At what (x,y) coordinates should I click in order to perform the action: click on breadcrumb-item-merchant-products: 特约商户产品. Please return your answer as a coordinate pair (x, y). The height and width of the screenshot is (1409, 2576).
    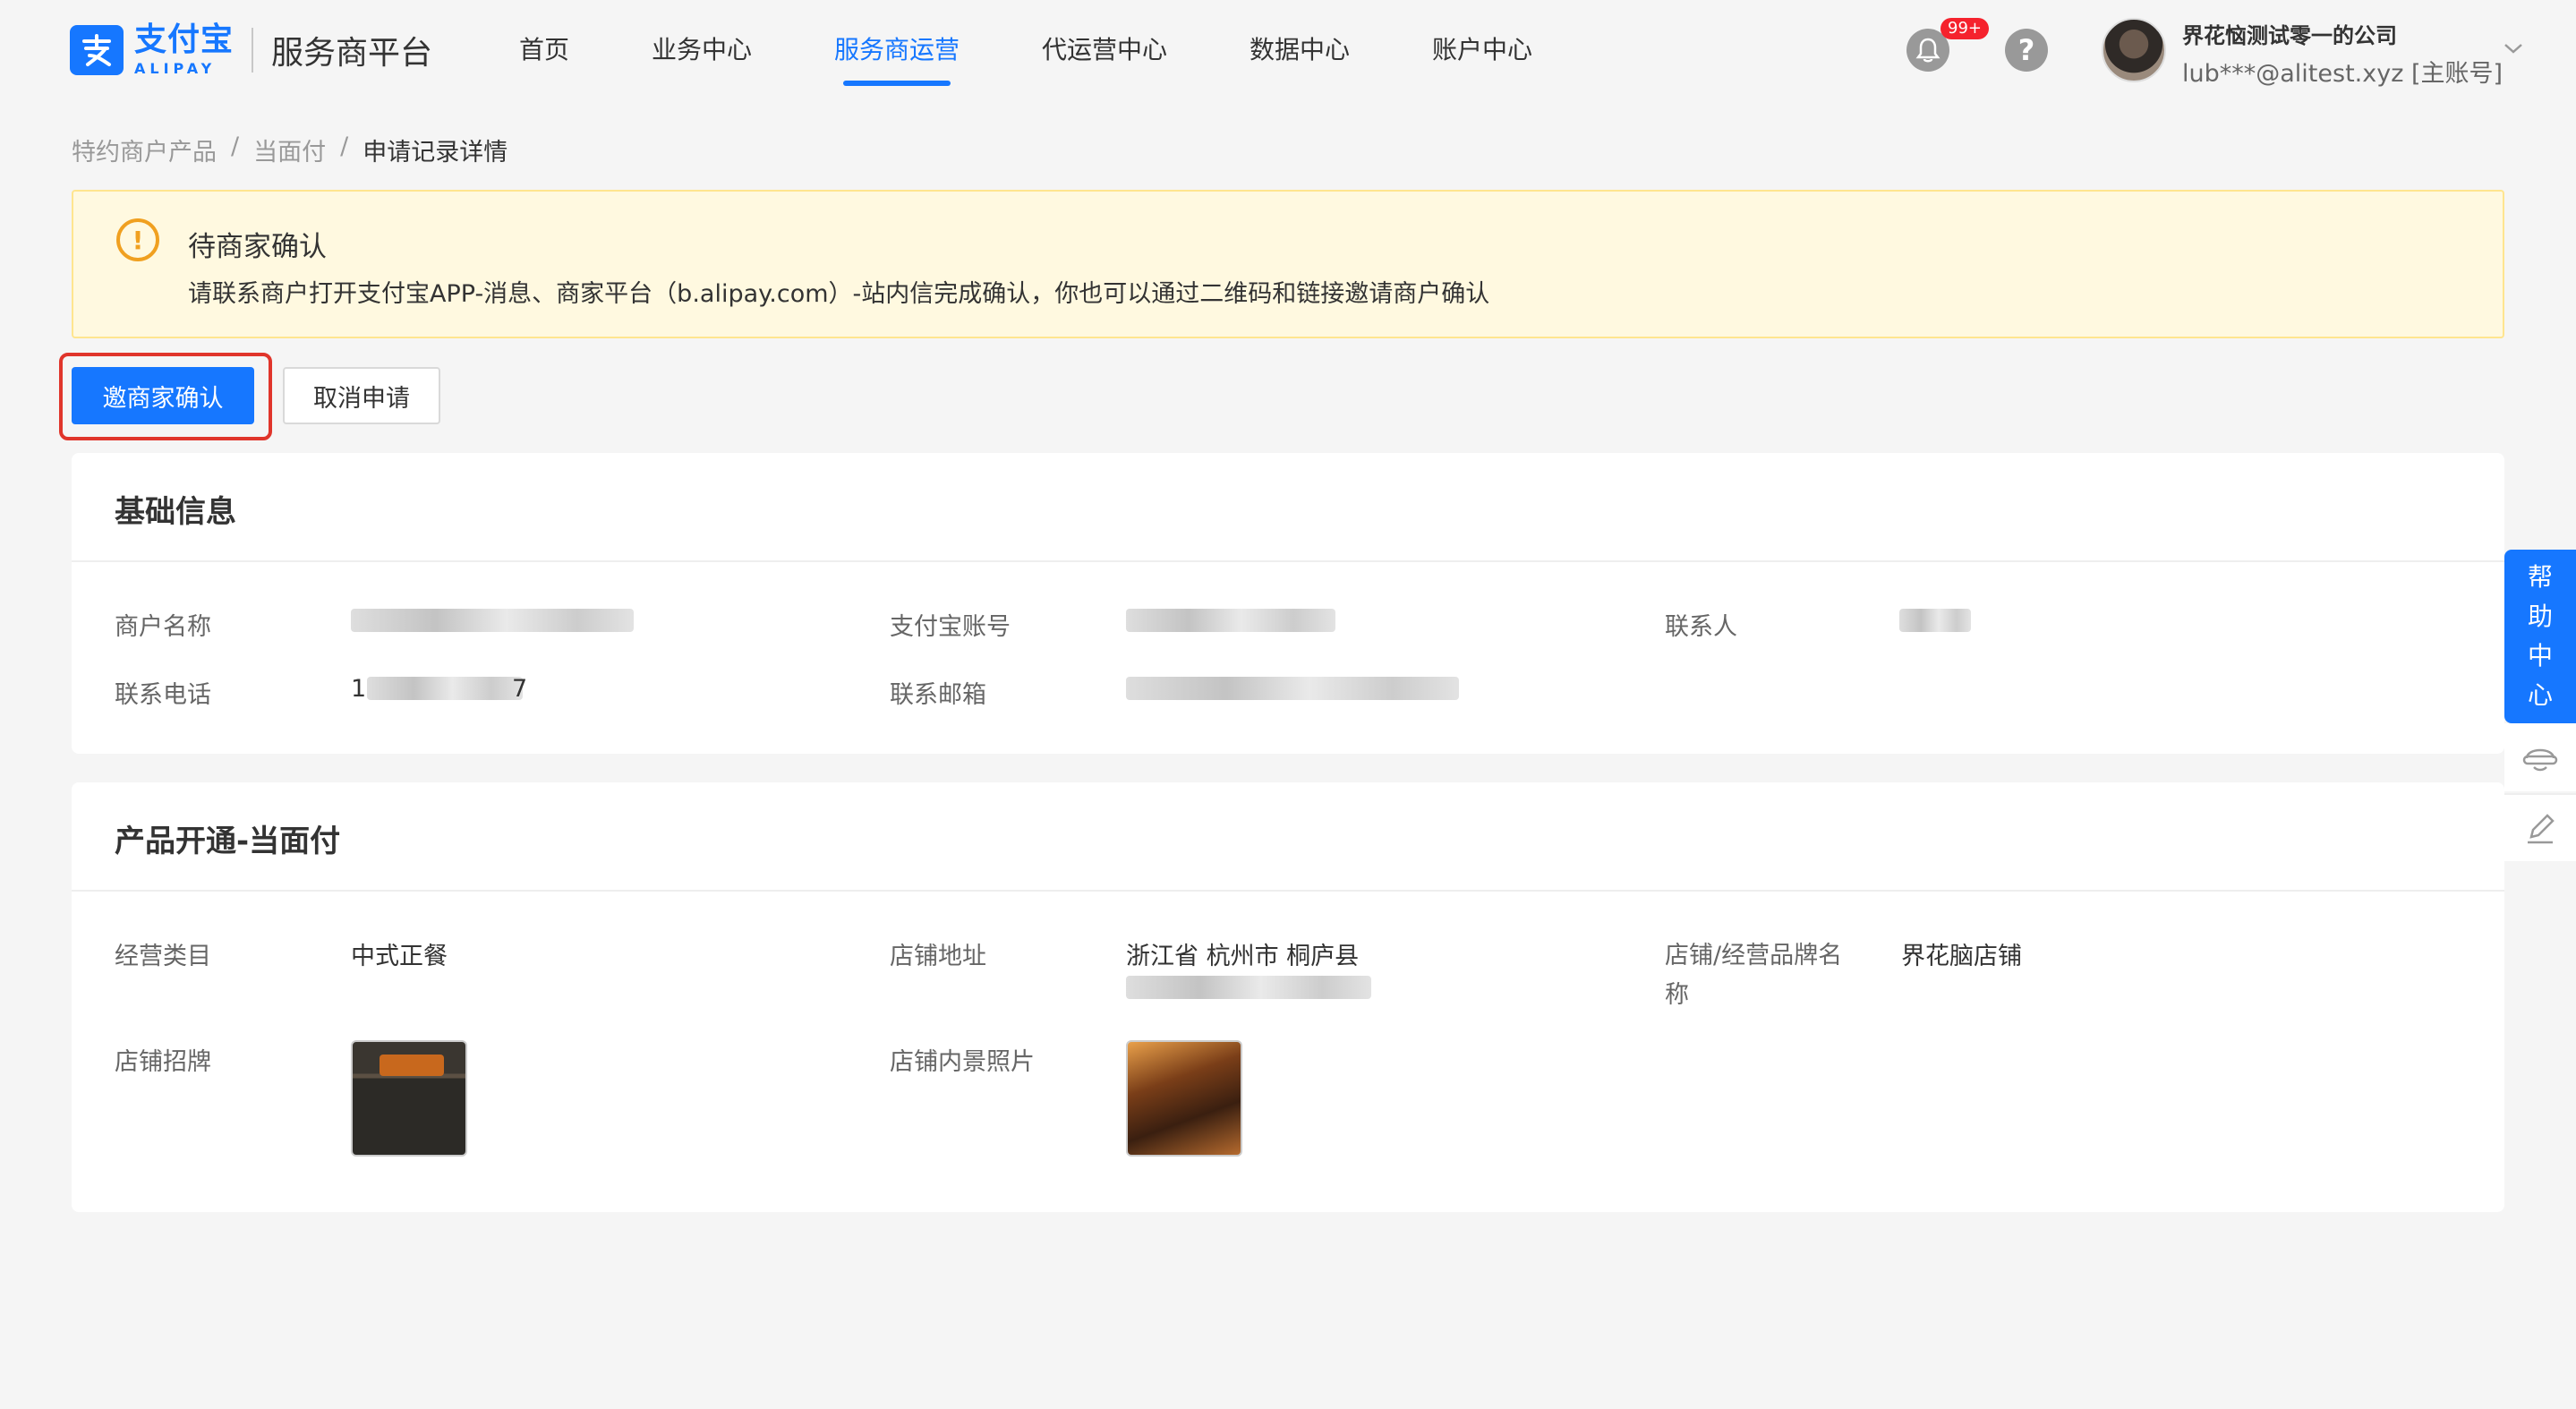
    Looking at the image, I should click on (144, 150).